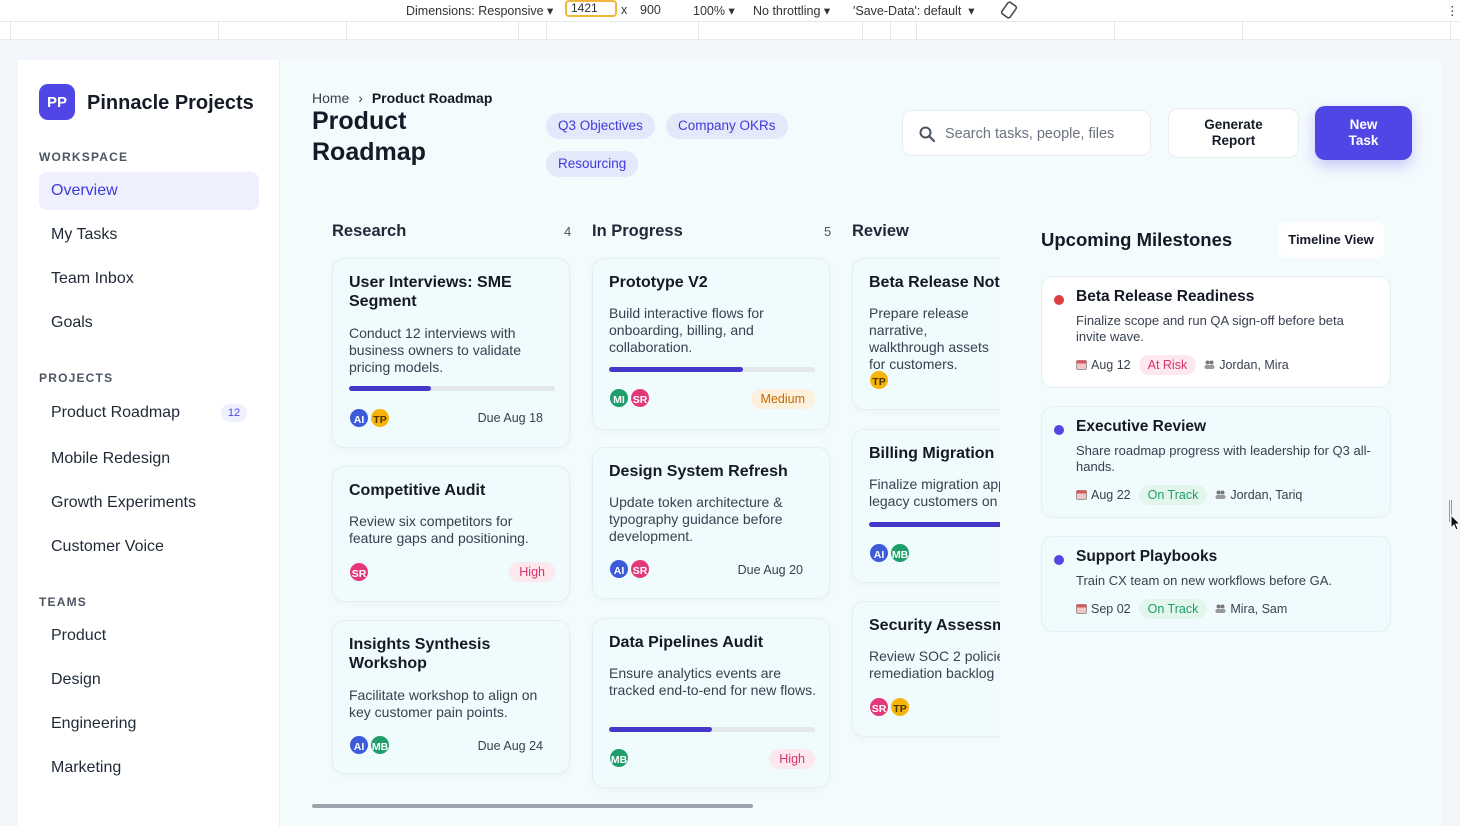 The image size is (1460, 826). I want to click on sidebar-item-overview: Overview, so click(149, 191).